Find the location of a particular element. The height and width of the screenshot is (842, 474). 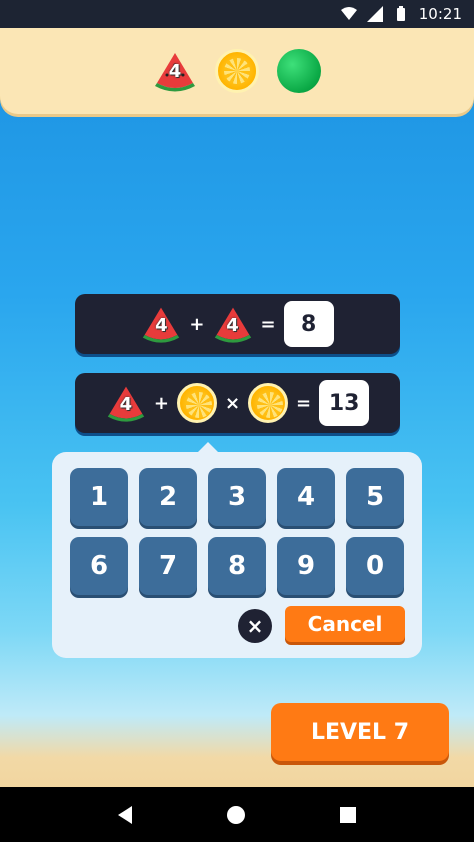

target-fruits-bar: 4 is located at coordinates (237, 71).